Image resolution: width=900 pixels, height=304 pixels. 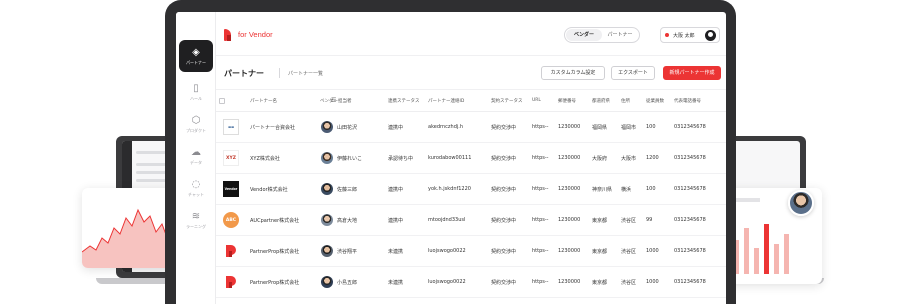 I want to click on sidebar-item-data: ☁ データ, so click(x=196, y=156).